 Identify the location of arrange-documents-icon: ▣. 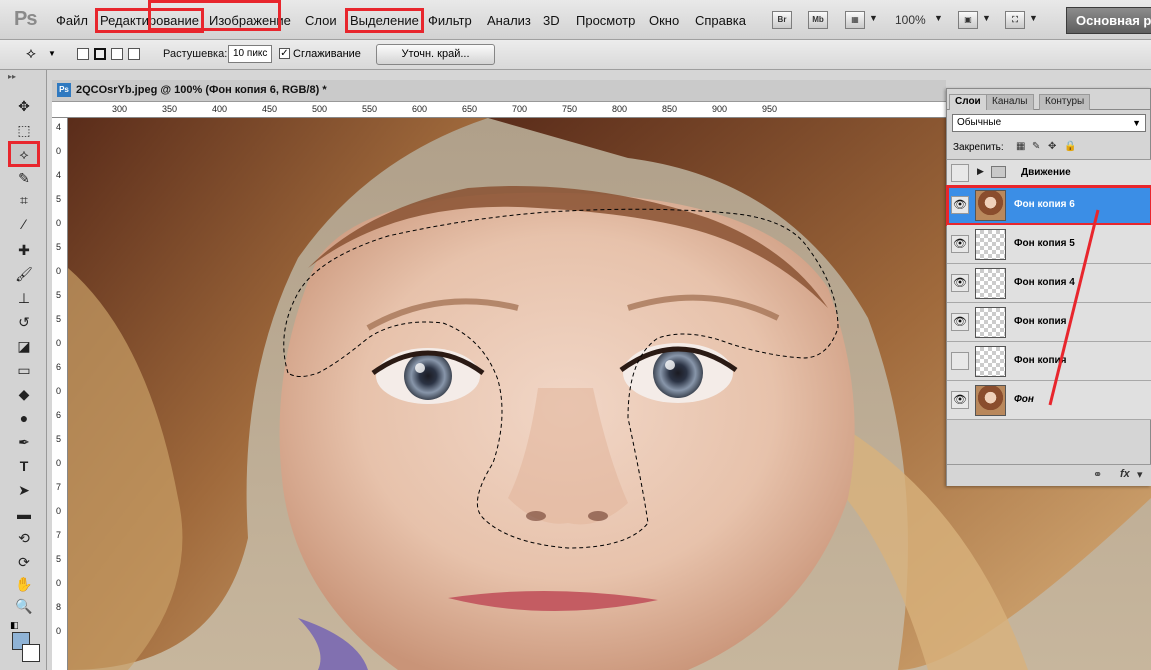
(968, 20).